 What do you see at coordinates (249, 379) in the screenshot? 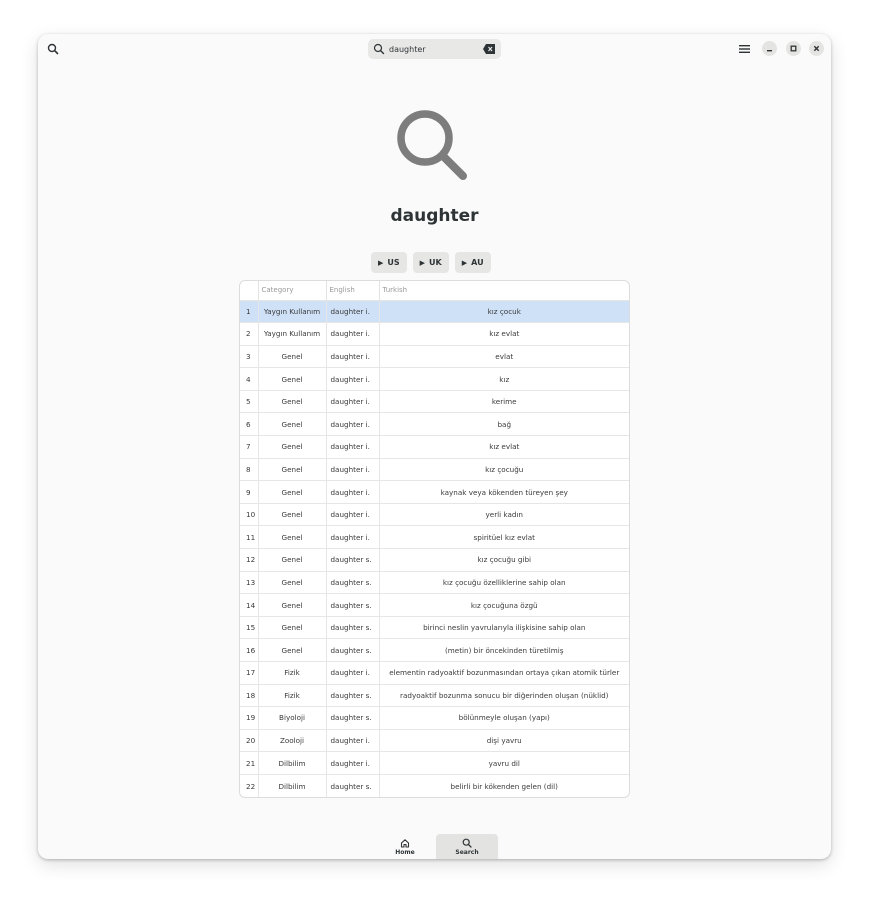
I see `row-number: 4` at bounding box center [249, 379].